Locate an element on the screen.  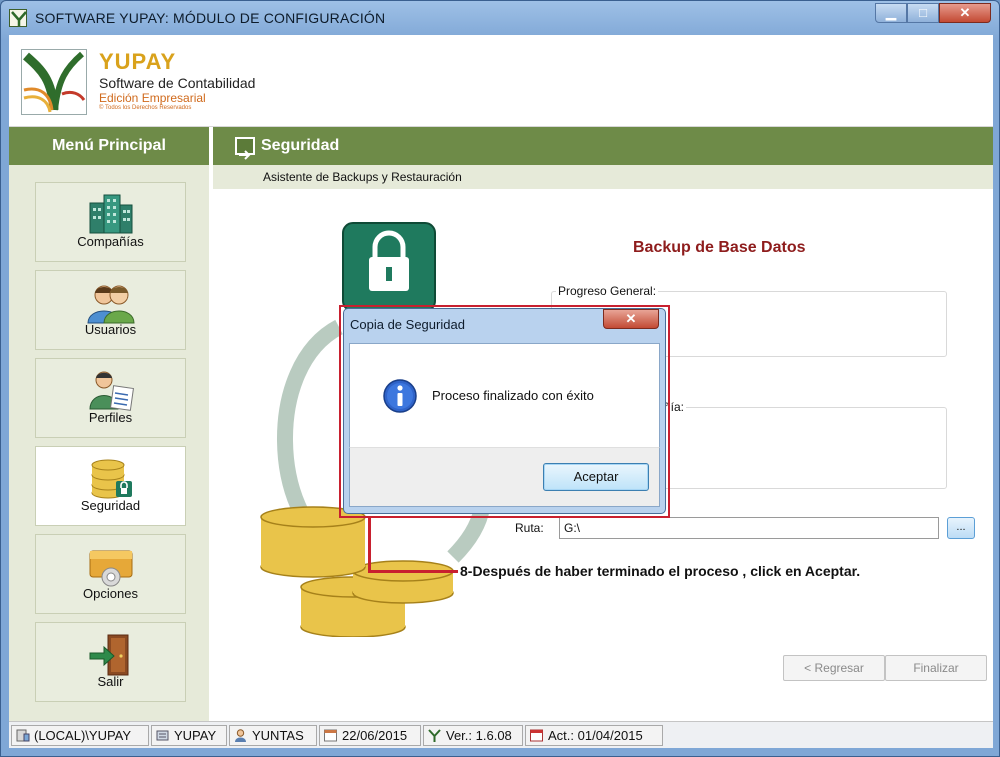
user-icon is located at coordinates (240, 735).